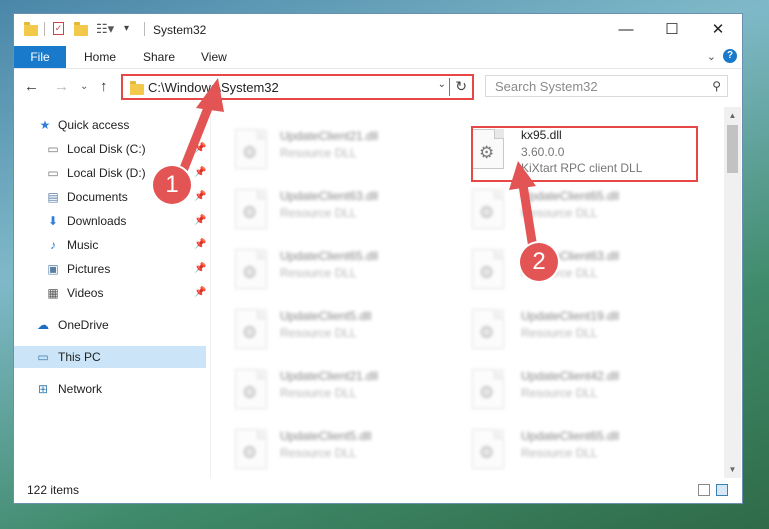  What do you see at coordinates (53, 245) in the screenshot?
I see `music-icon: ♪` at bounding box center [53, 245].